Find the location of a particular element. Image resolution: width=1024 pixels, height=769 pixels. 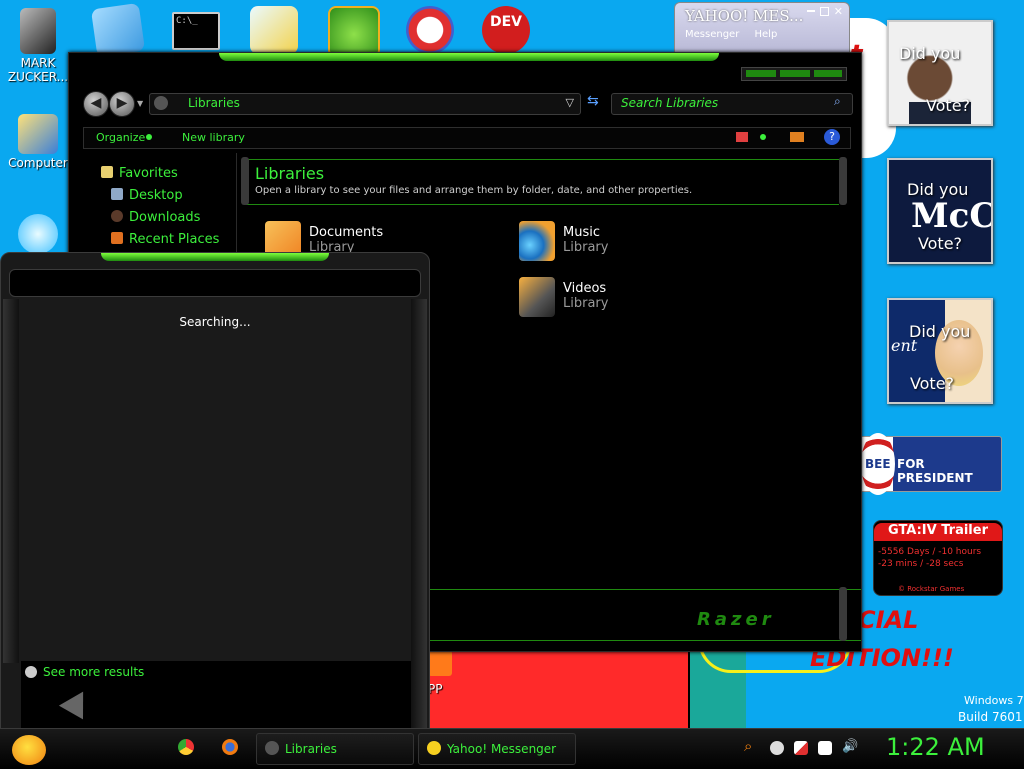

refresh-icon: ⇆ is located at coordinates (593, 101).